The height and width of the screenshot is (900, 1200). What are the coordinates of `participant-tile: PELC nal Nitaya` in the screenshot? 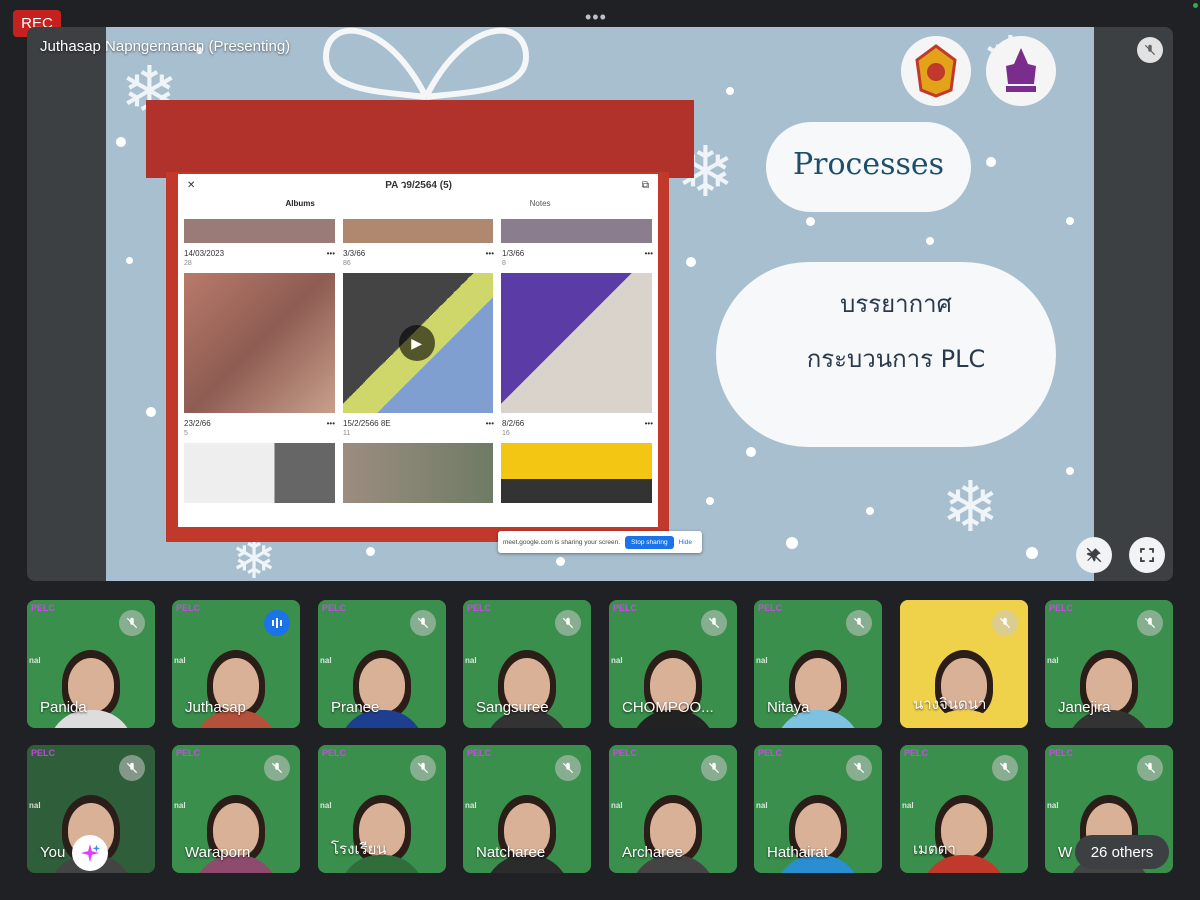 It's located at (818, 664).